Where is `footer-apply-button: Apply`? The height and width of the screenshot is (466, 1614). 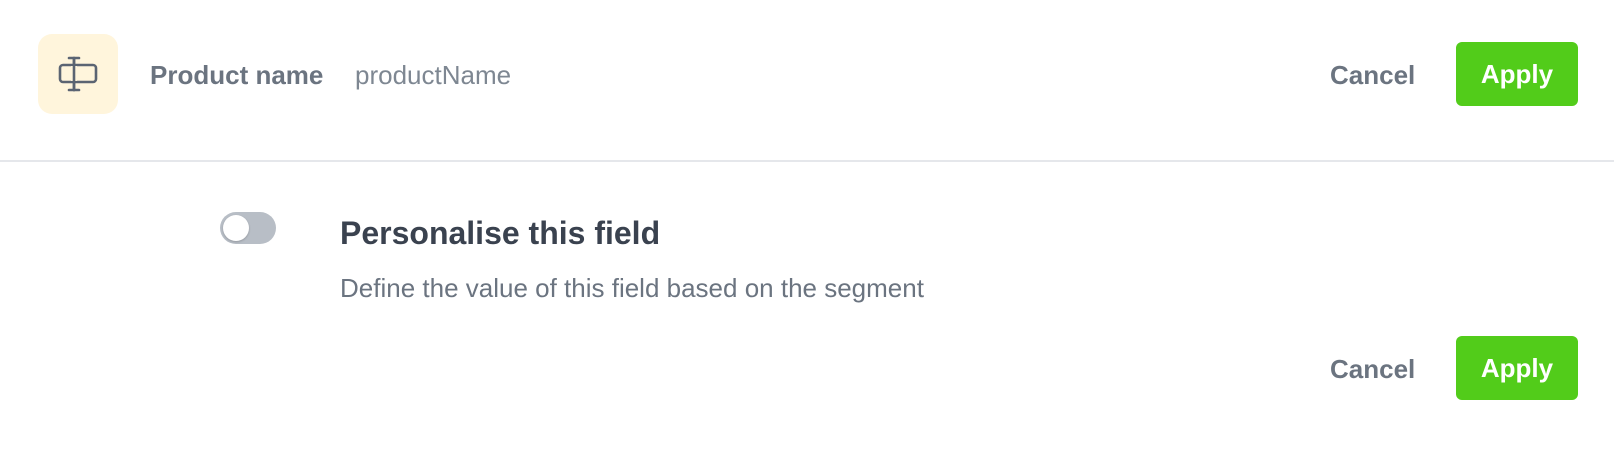
footer-apply-button: Apply is located at coordinates (1517, 368).